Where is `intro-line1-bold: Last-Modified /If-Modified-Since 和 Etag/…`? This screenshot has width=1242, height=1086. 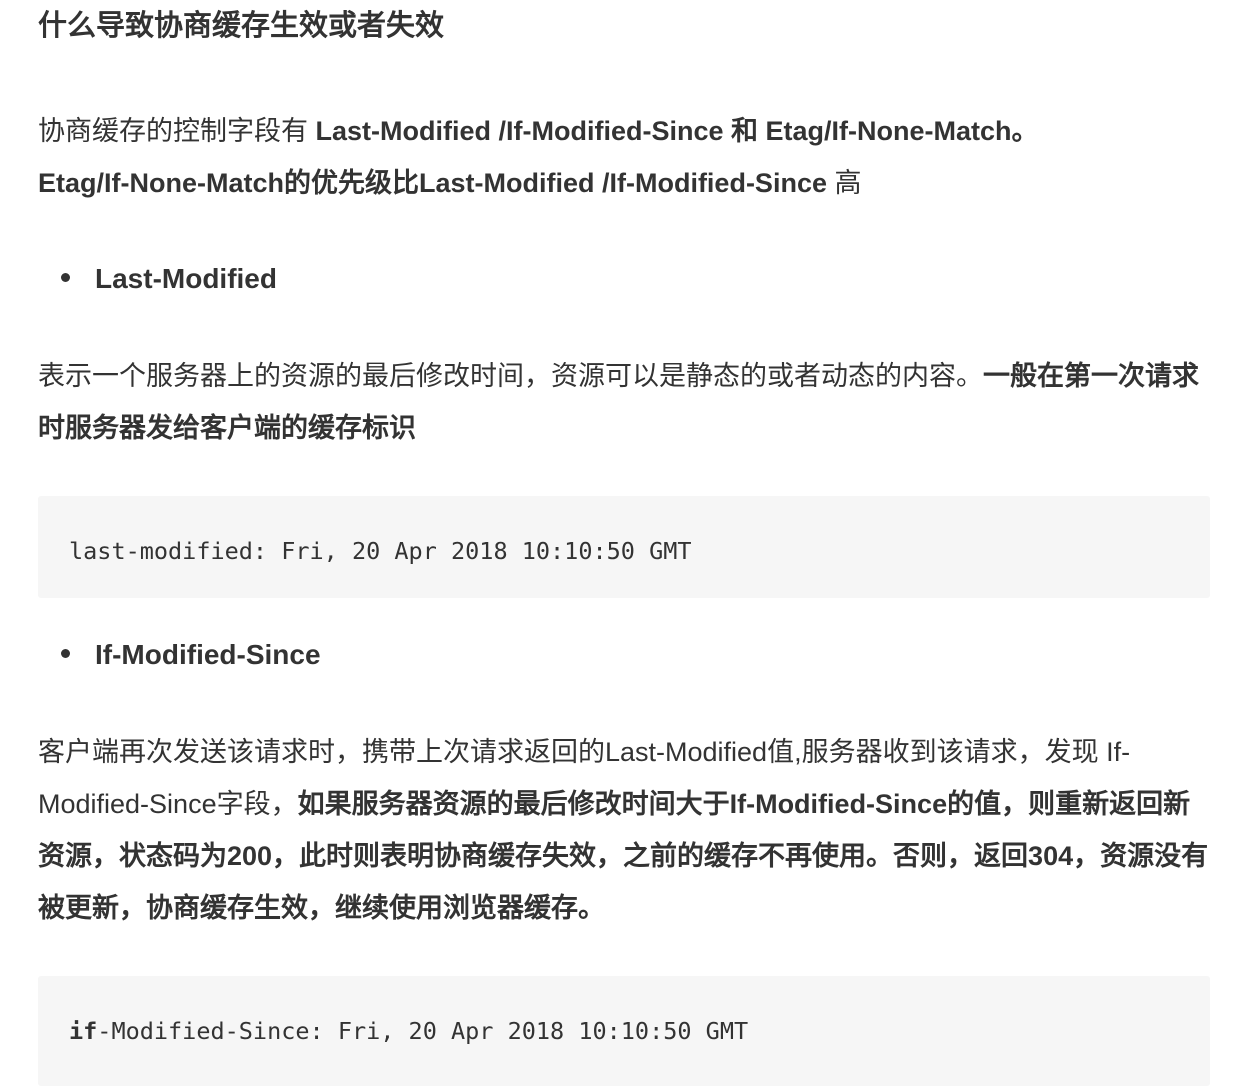 intro-line1-bold: Last-Modified /If-Modified-Since 和 Etag/… is located at coordinates (677, 131).